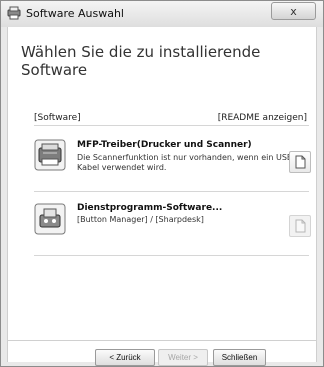 This screenshot has height=367, width=324. What do you see at coordinates (14, 13) in the screenshot?
I see `software-app-icon` at bounding box center [14, 13].